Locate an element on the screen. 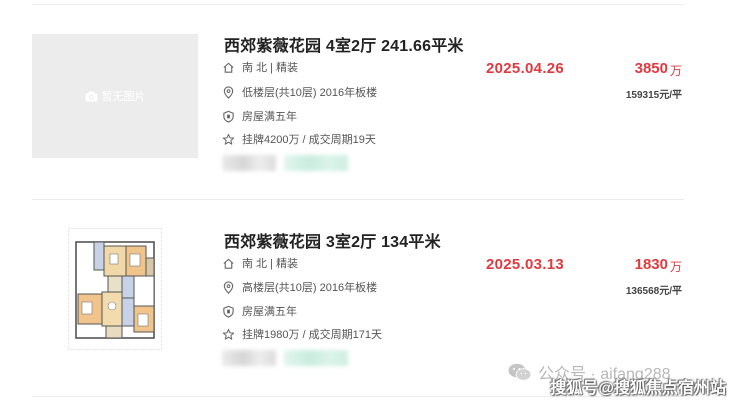  deal-date: 2025.03.13 is located at coordinates (525, 264).